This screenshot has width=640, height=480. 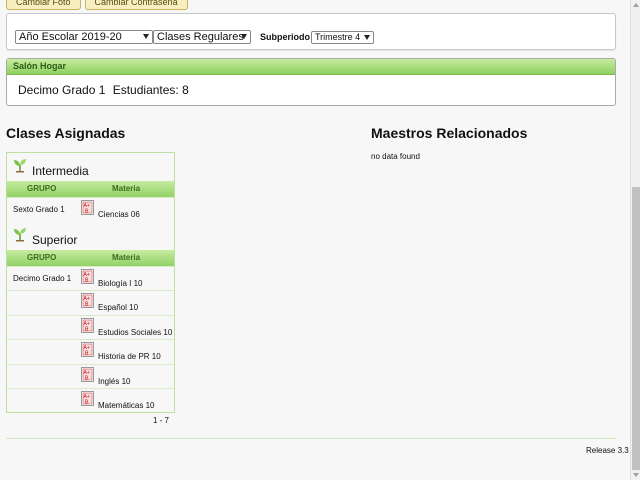 I want to click on homeroom-header: Salón Hogar, so click(x=311, y=67).